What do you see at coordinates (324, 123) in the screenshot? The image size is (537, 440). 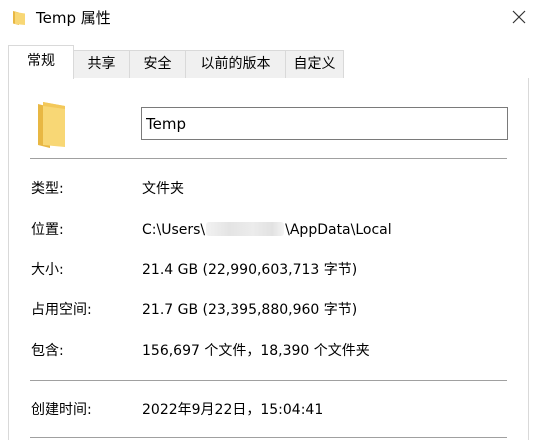 I see `folder-name-input` at bounding box center [324, 123].